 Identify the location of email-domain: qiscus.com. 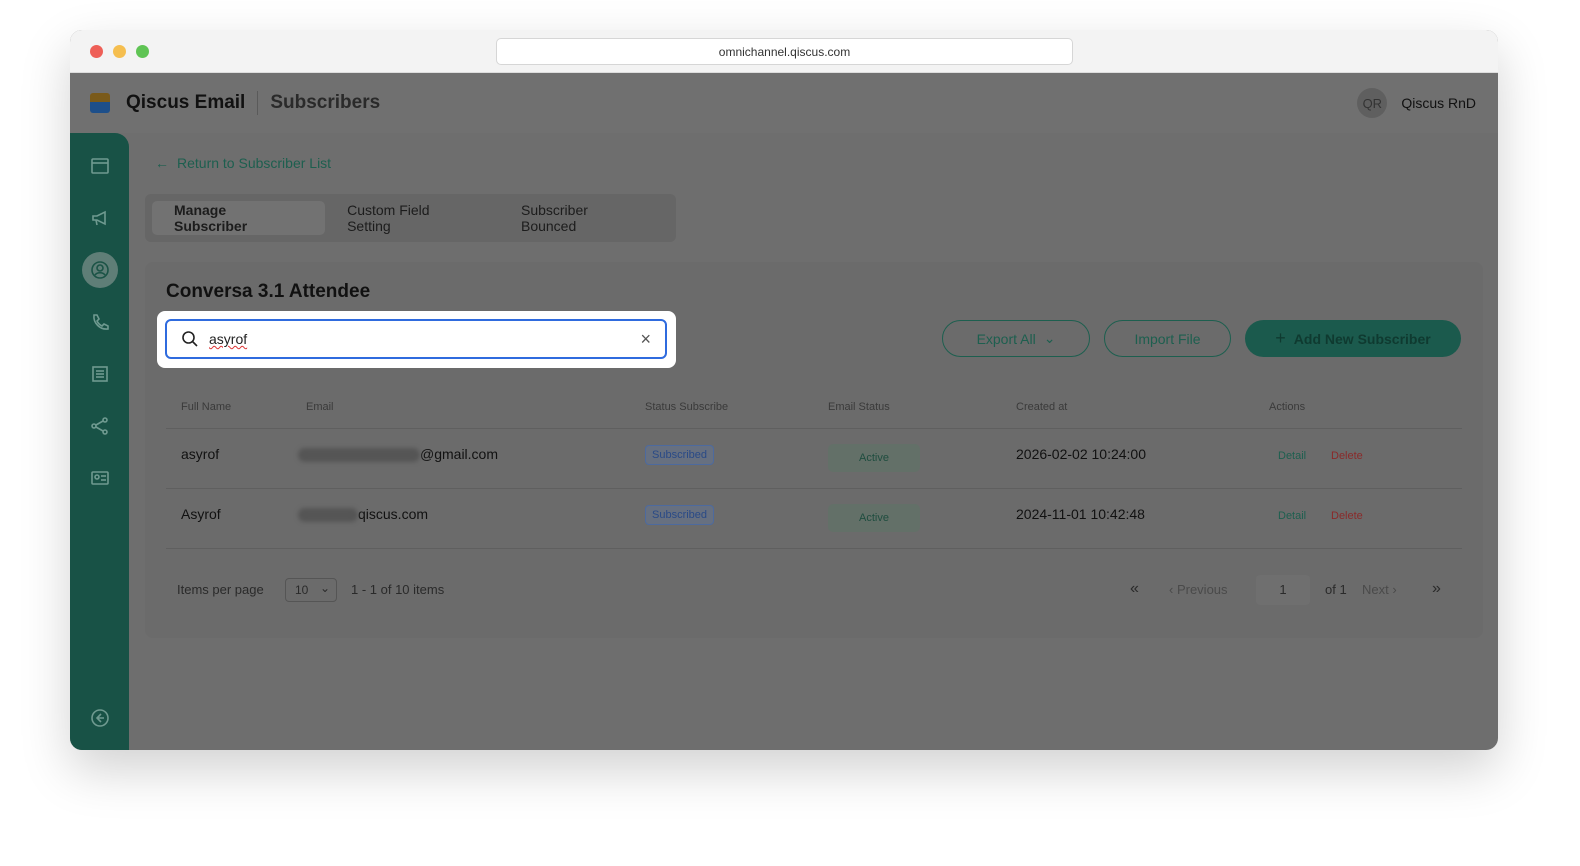
(393, 514).